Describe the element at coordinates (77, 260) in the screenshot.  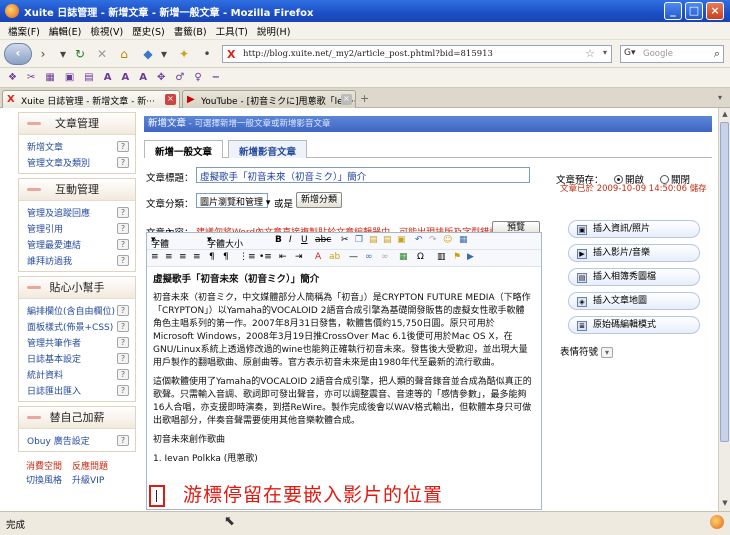
I see `sidebar-item-visitors: 誰拜訪過我?` at that location.